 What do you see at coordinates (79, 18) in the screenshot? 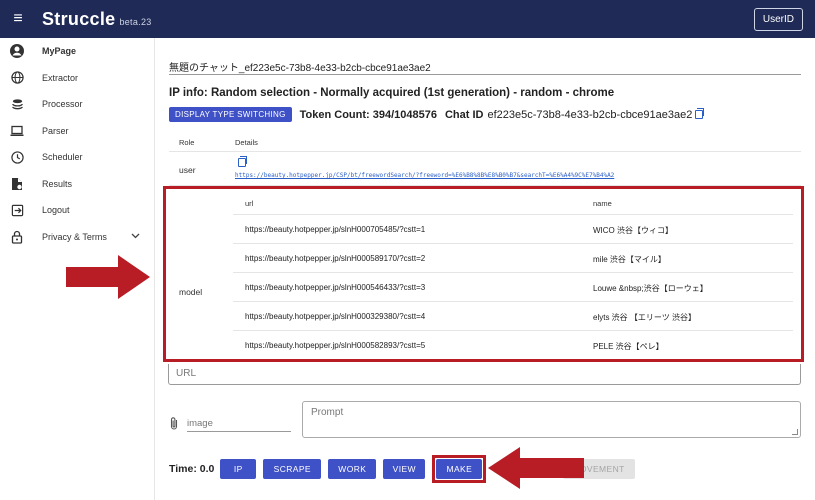
I see `brand-name: Struccle` at bounding box center [79, 18].